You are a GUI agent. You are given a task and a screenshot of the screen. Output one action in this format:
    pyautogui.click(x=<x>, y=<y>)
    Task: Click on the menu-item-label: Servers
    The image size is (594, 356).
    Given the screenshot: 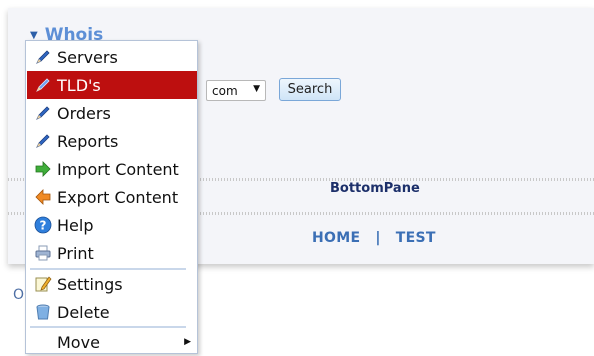 What is the action you would take?
    pyautogui.click(x=87, y=57)
    